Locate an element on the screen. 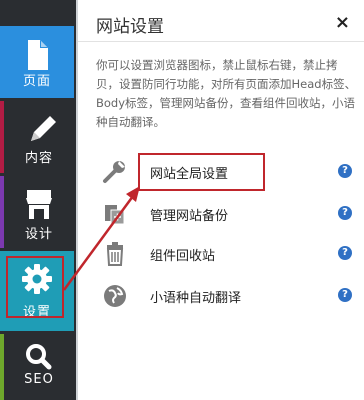 The image size is (364, 400). menu-item-label: 管理网站备份 is located at coordinates (189, 216).